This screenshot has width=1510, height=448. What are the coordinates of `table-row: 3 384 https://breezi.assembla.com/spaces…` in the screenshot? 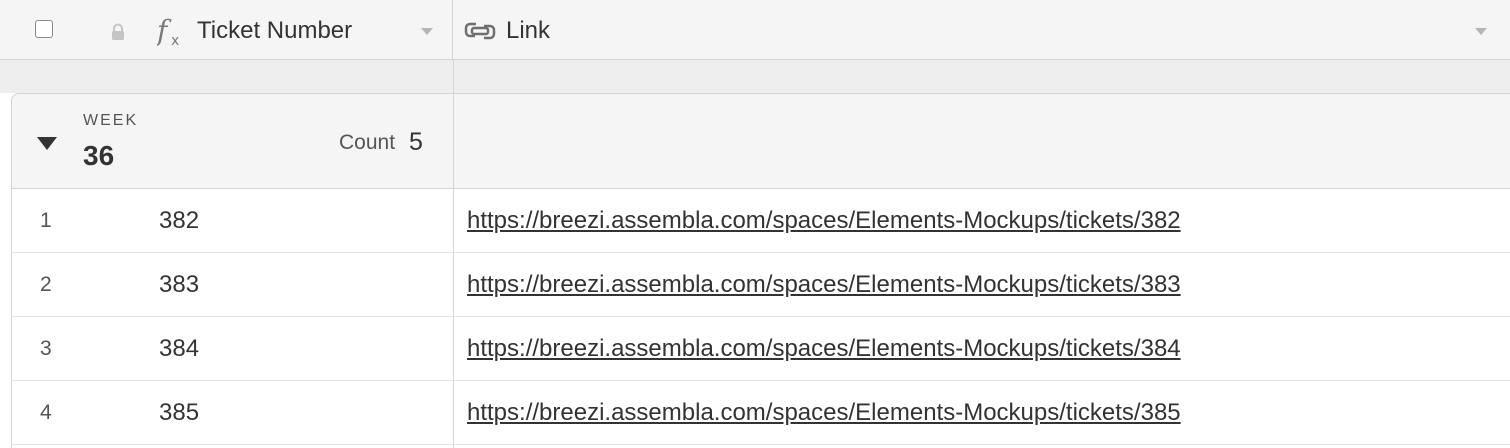 It's located at (760, 349).